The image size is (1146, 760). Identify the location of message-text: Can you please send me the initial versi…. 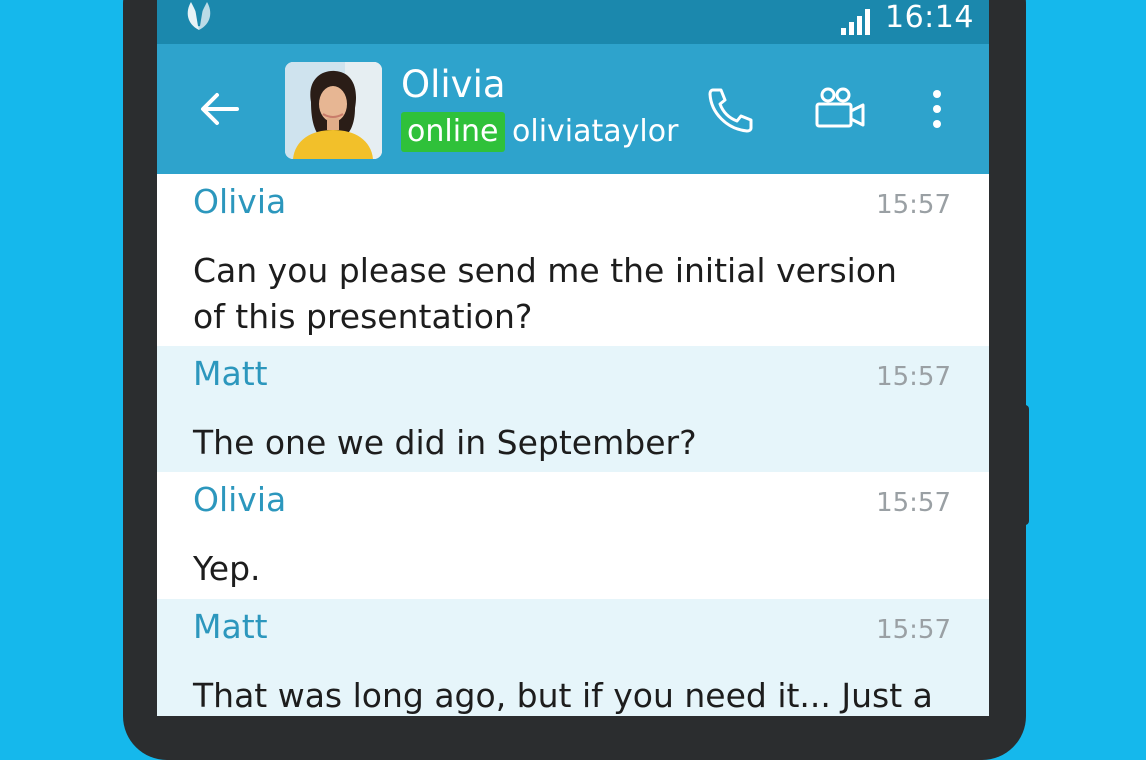
(545, 293).